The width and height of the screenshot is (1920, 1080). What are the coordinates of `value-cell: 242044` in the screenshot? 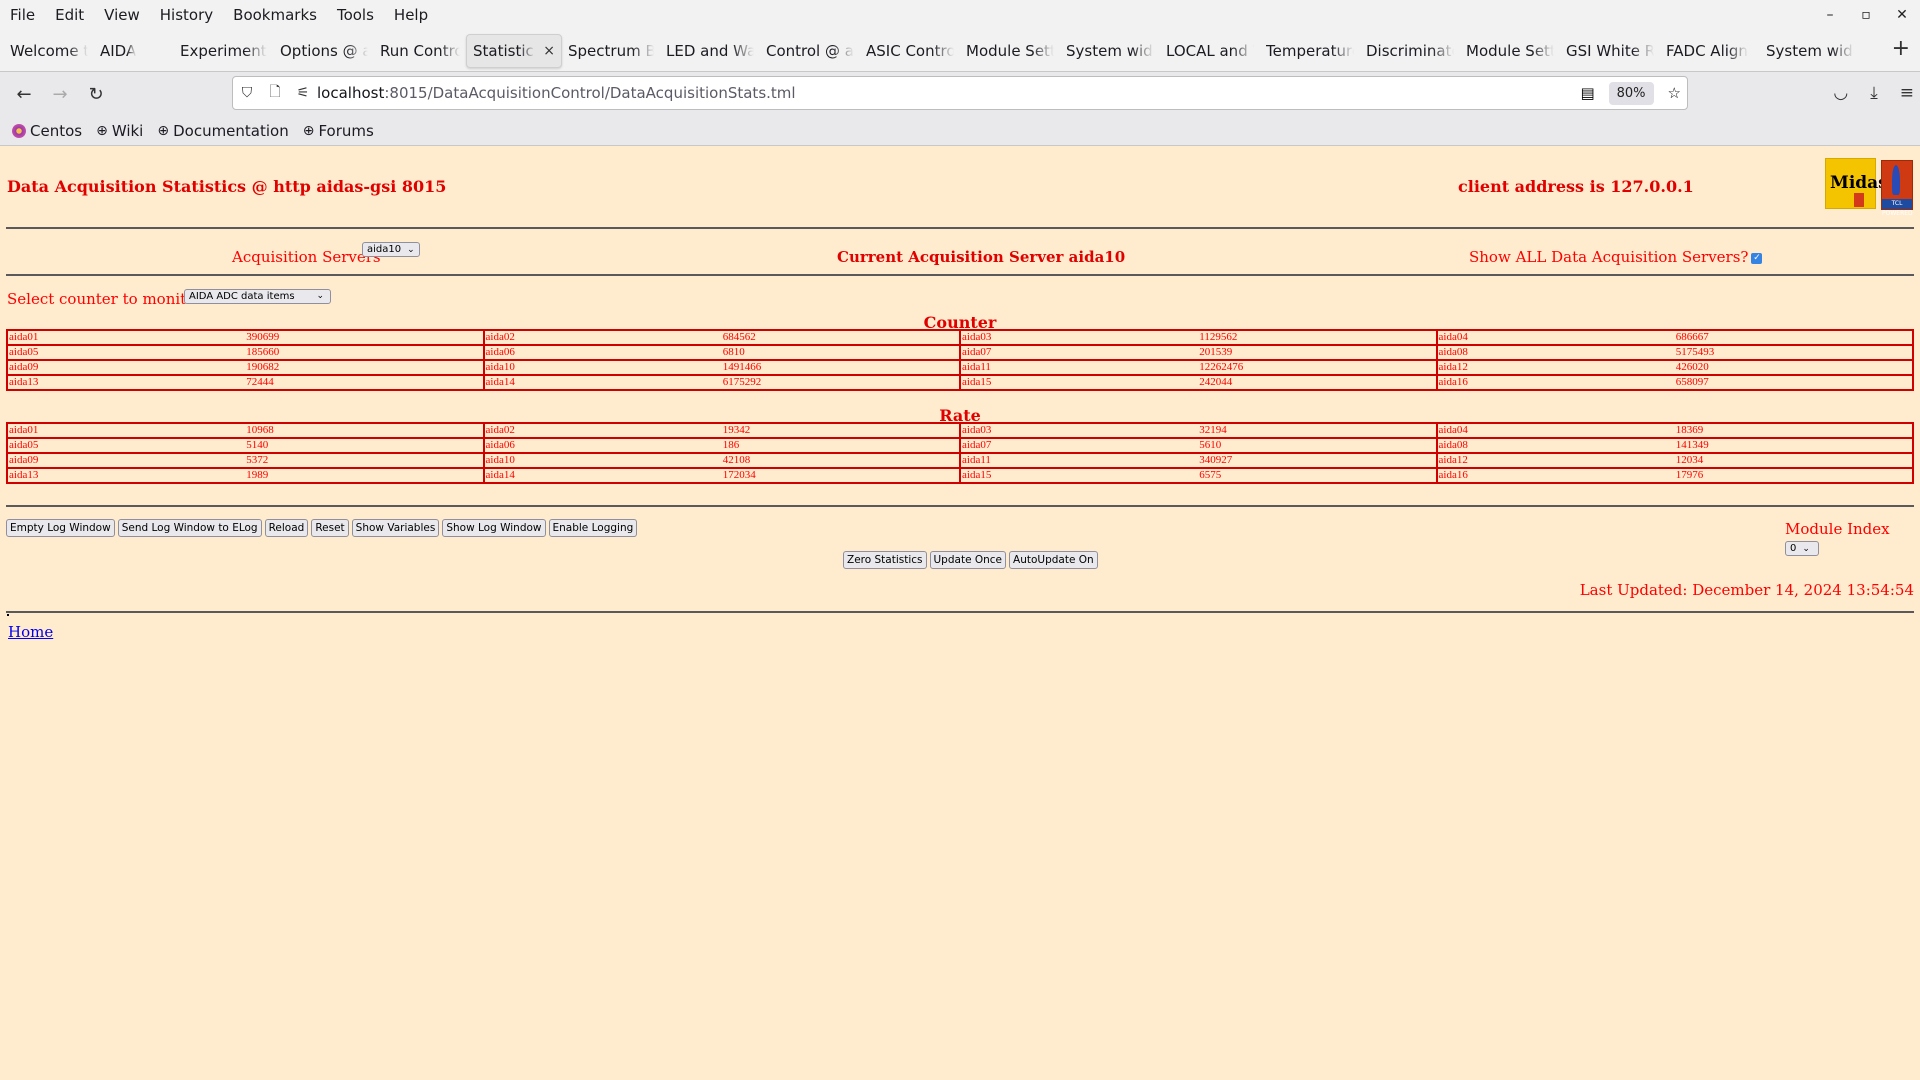 It's located at (1318, 382).